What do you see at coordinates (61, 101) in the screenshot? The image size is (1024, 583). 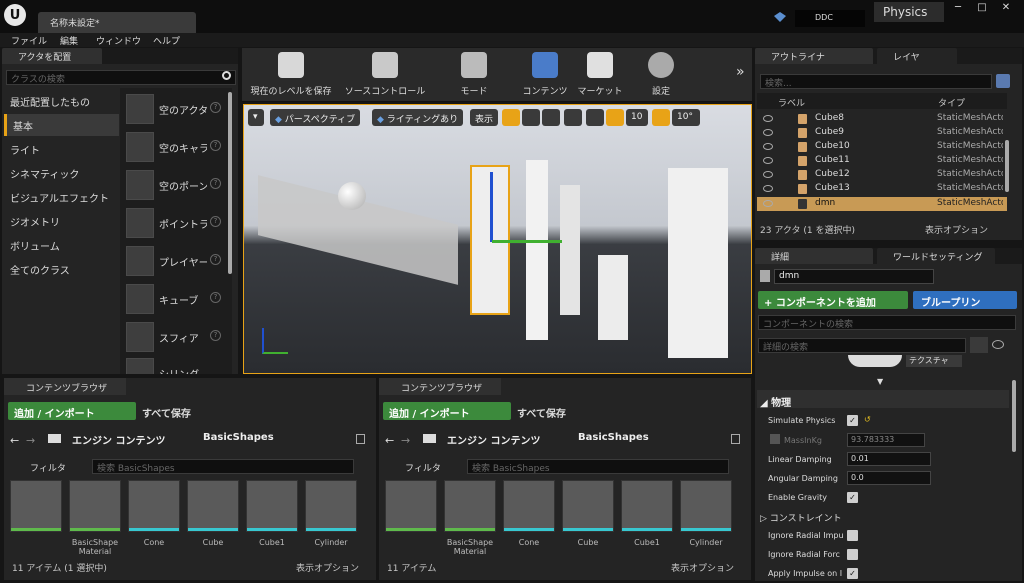 I see `category-recent: 最近配置したもの` at bounding box center [61, 101].